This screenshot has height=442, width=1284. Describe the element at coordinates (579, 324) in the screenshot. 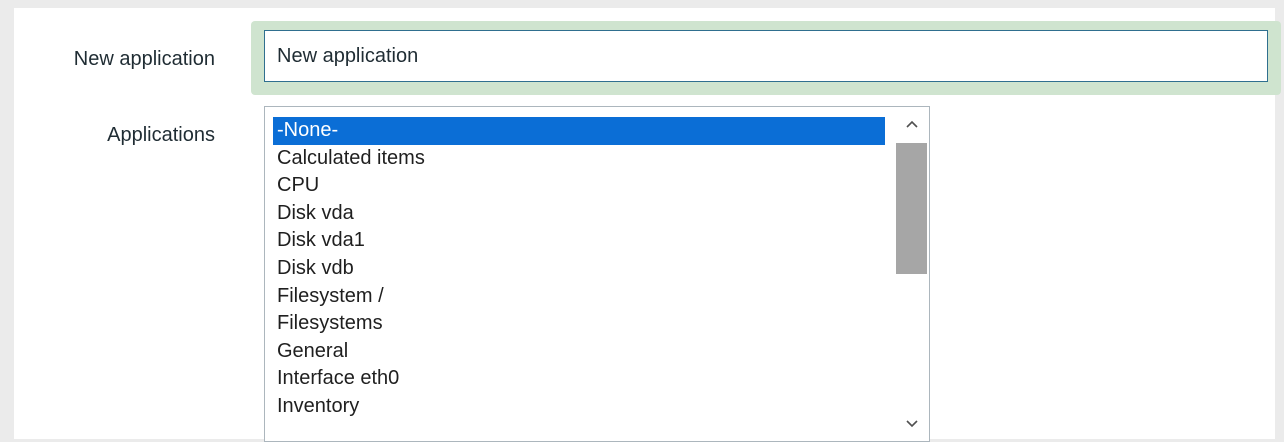

I see `list-option: Filesystems` at that location.